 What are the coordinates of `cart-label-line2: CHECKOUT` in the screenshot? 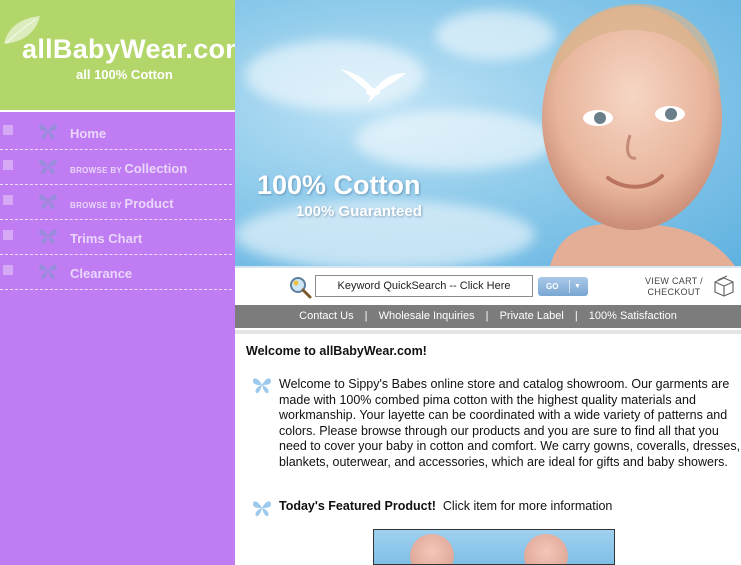 It's located at (674, 292).